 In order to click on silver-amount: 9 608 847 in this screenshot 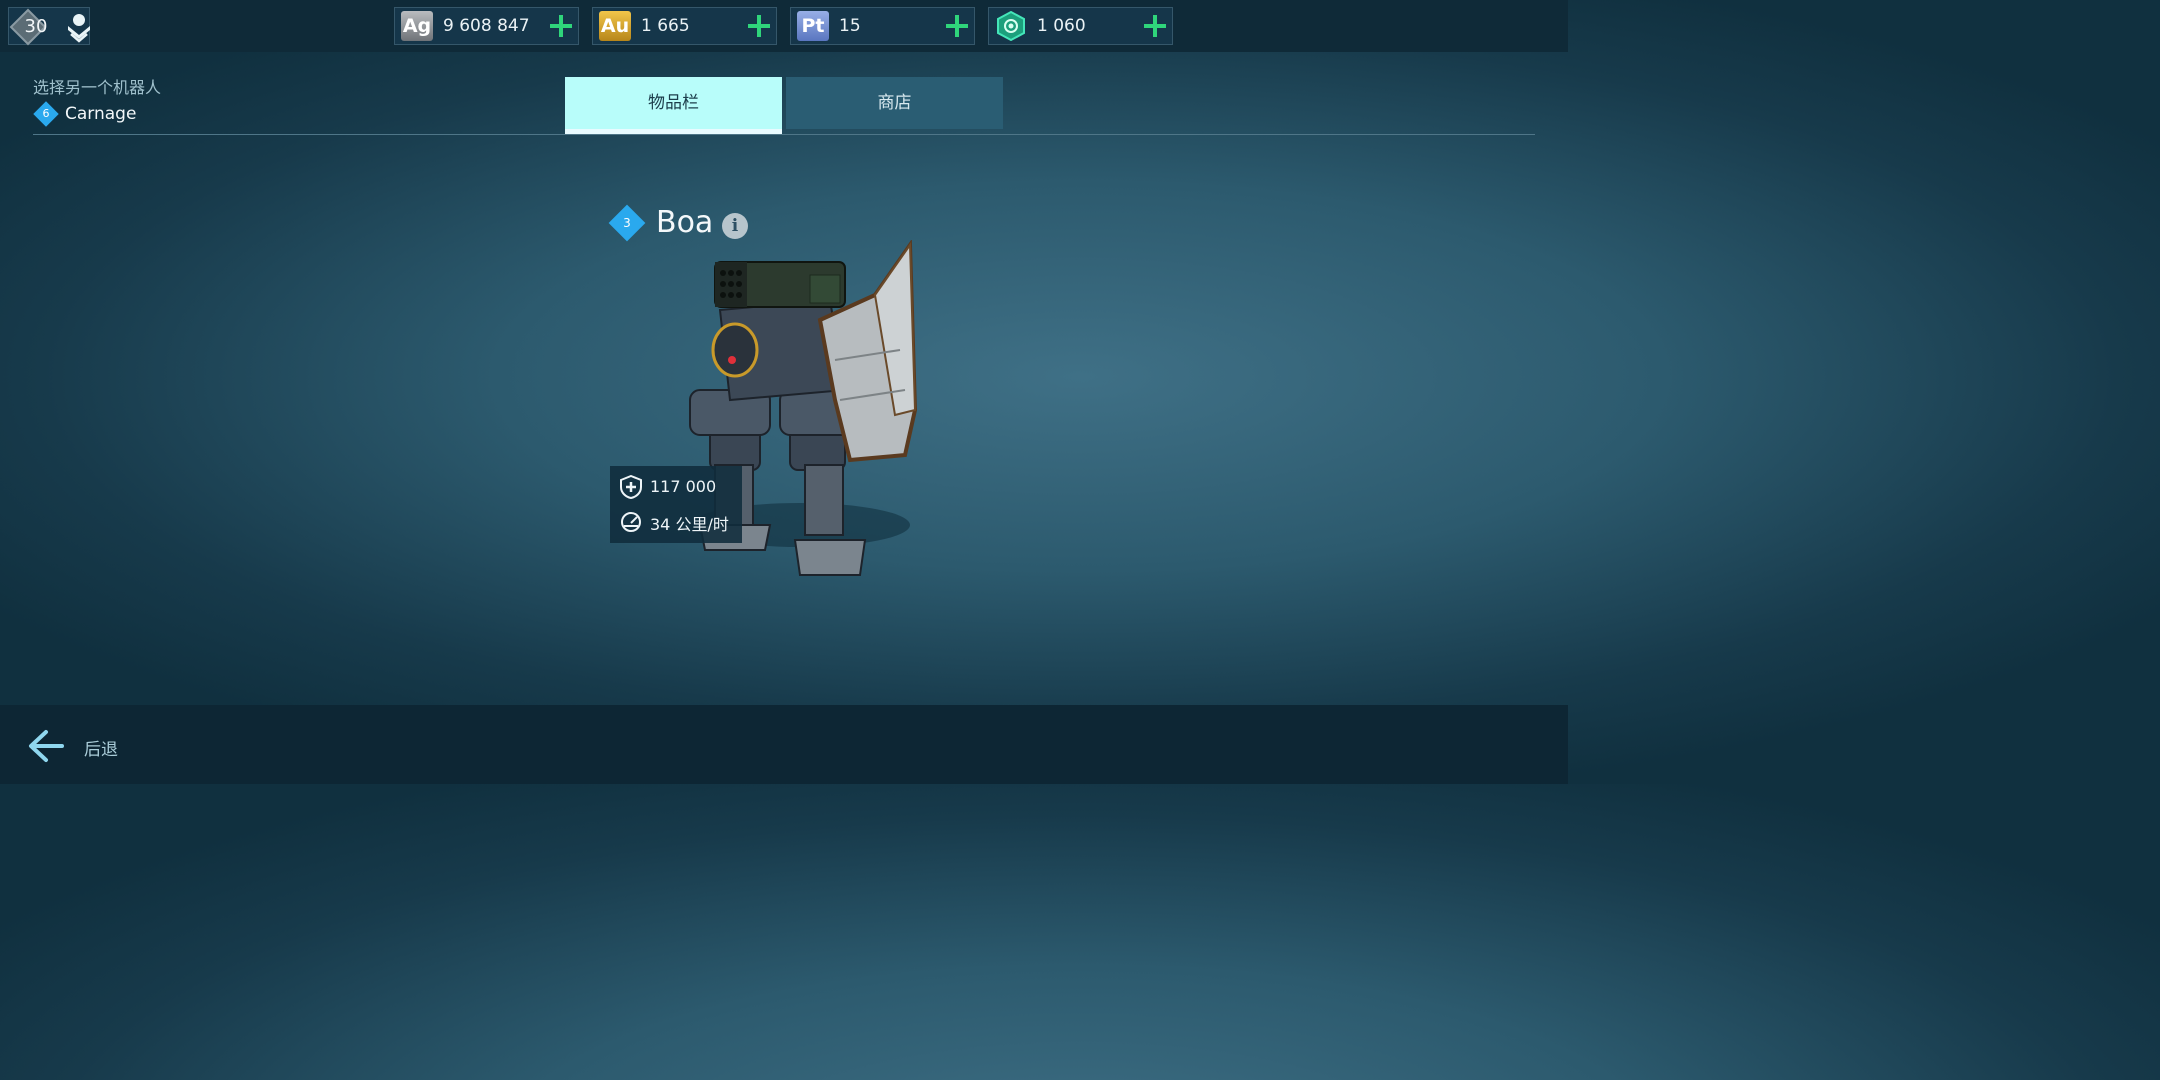, I will do `click(486, 26)`.